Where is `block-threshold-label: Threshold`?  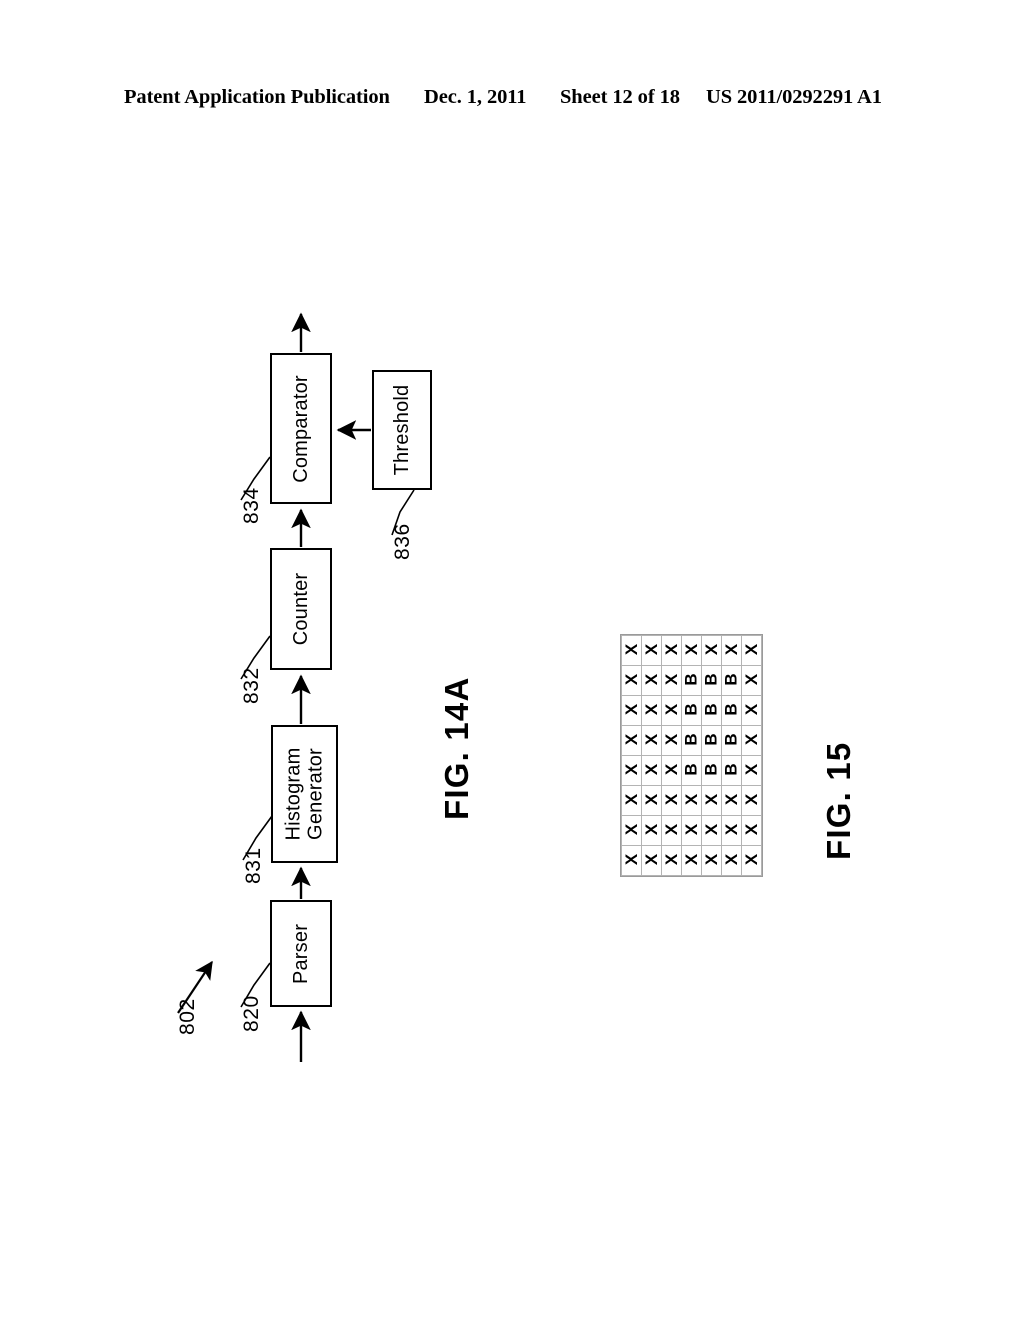
block-threshold-label: Threshold is located at coordinates (401, 430).